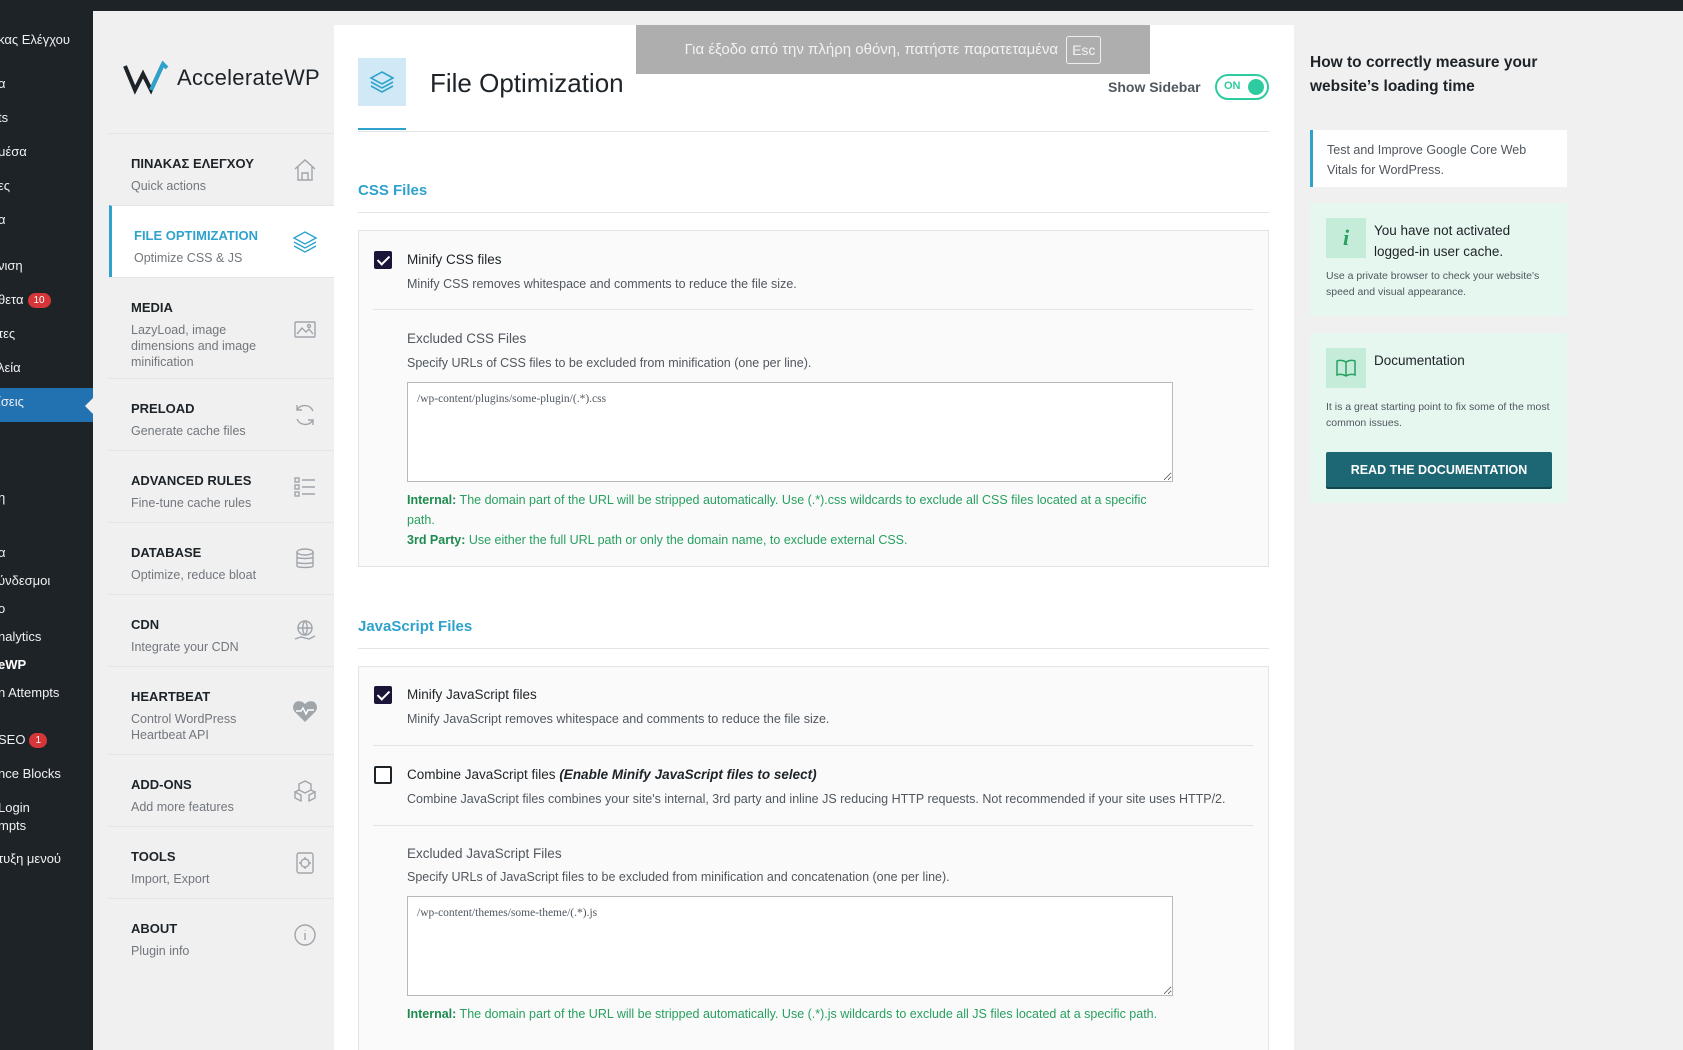 This screenshot has width=1683, height=1050. What do you see at coordinates (46, 117) in the screenshot?
I see `wp-menu-item: ts` at bounding box center [46, 117].